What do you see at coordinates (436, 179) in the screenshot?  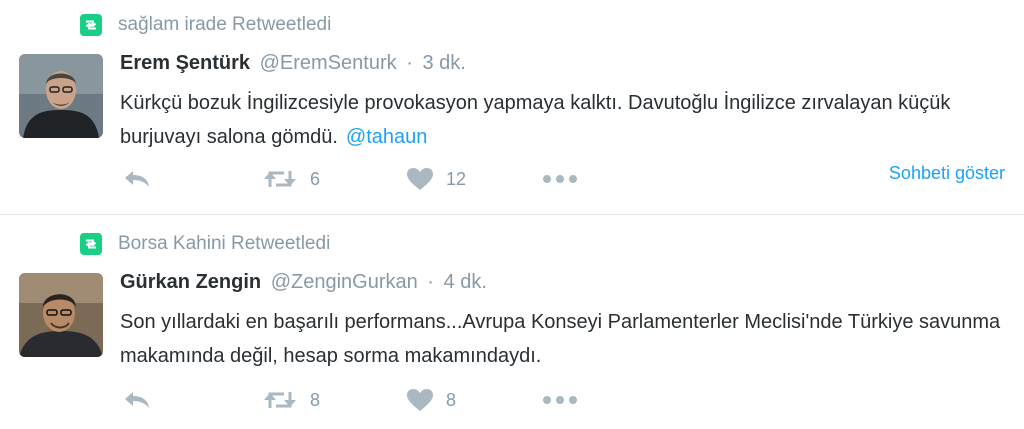 I see `like-button: 12` at bounding box center [436, 179].